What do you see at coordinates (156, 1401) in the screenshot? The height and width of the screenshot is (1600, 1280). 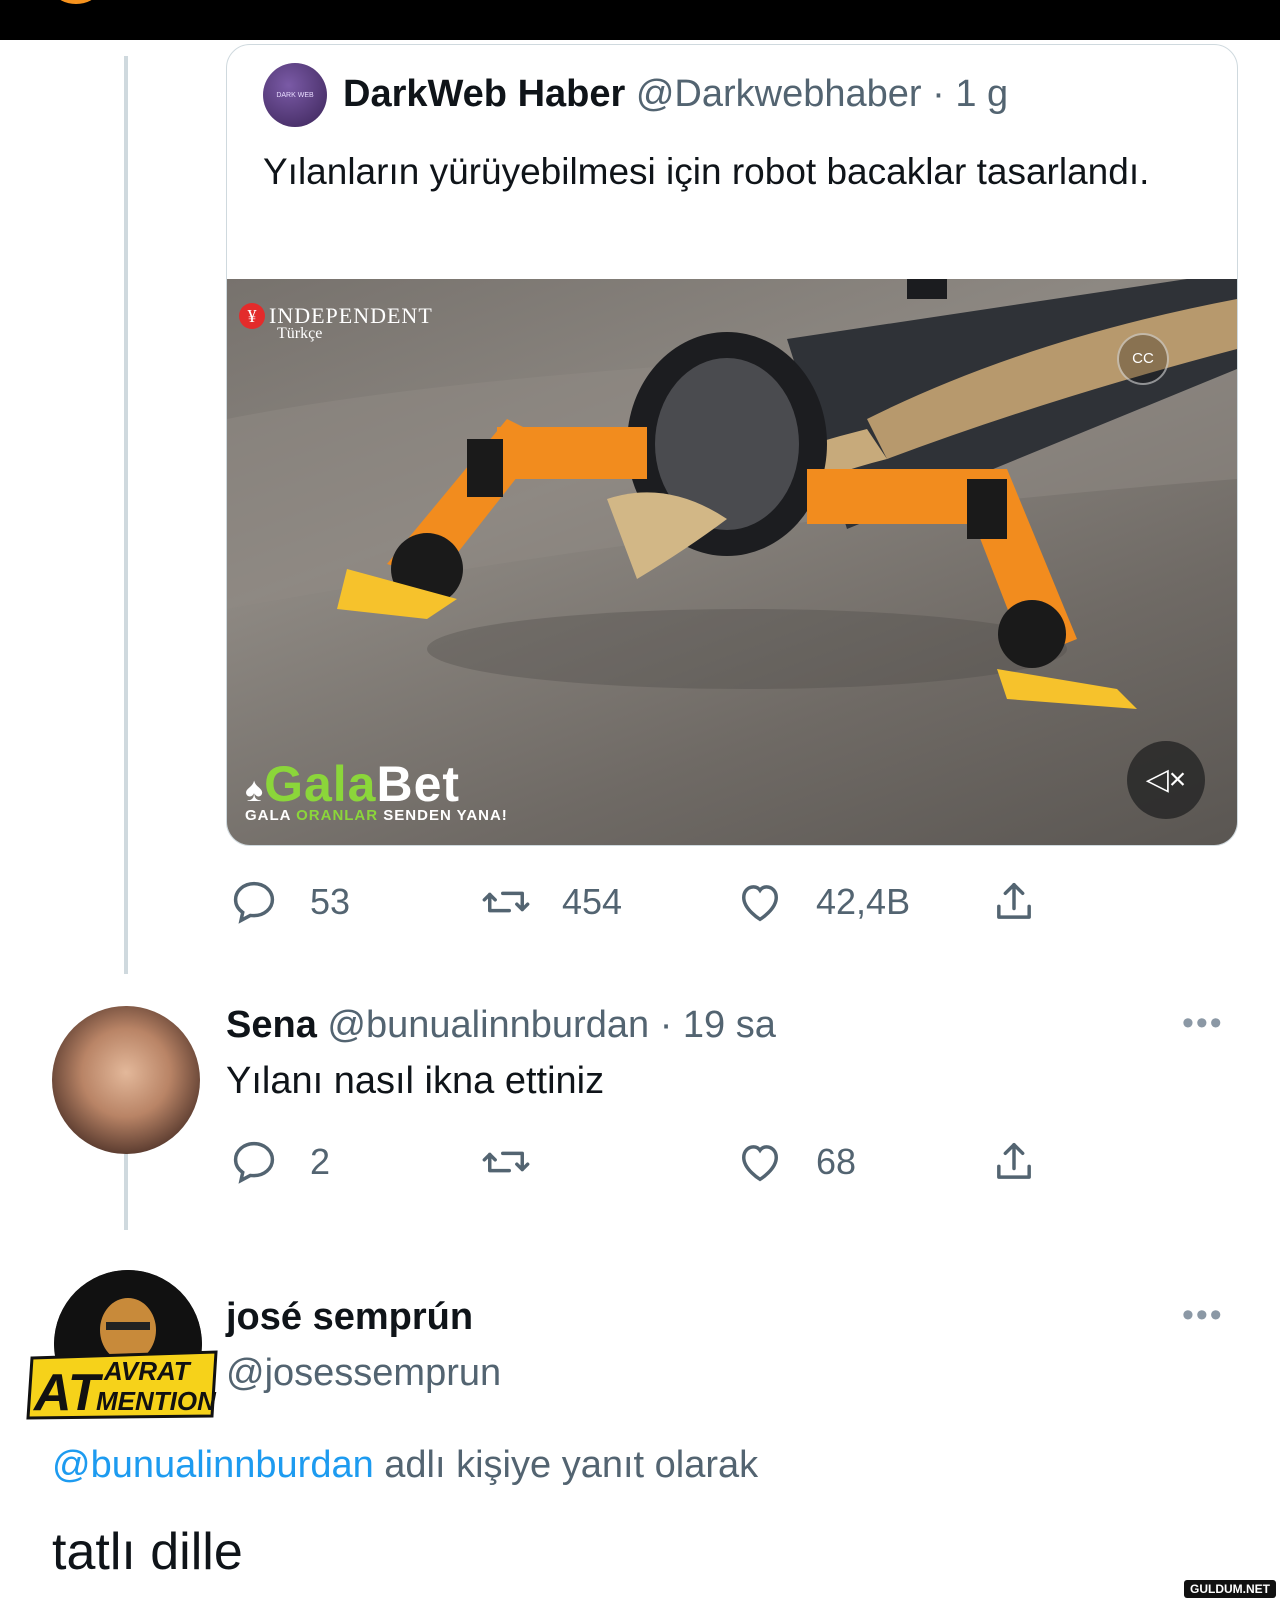 I see `badge-mention-text: MENTION` at bounding box center [156, 1401].